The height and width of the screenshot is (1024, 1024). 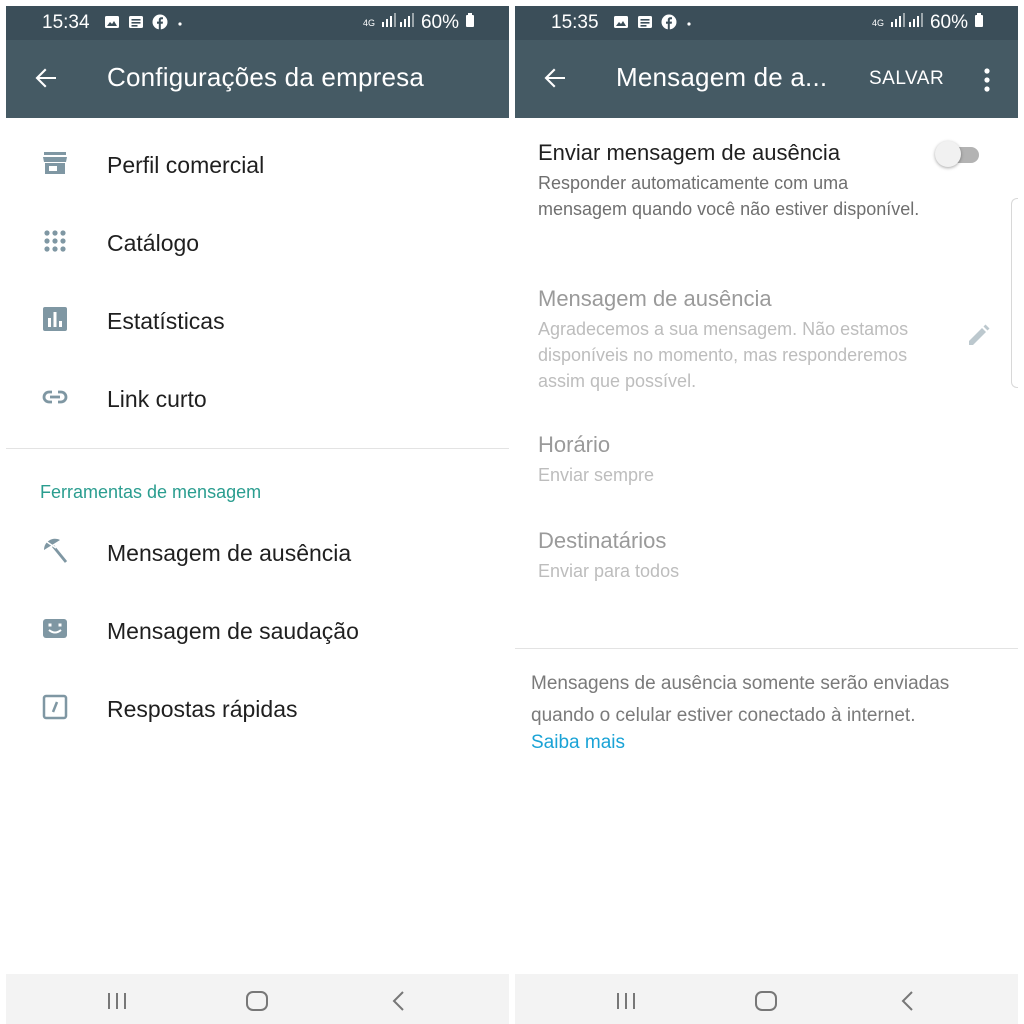 What do you see at coordinates (257, 241) in the screenshot?
I see `menu-item-catalog: Catálogo` at bounding box center [257, 241].